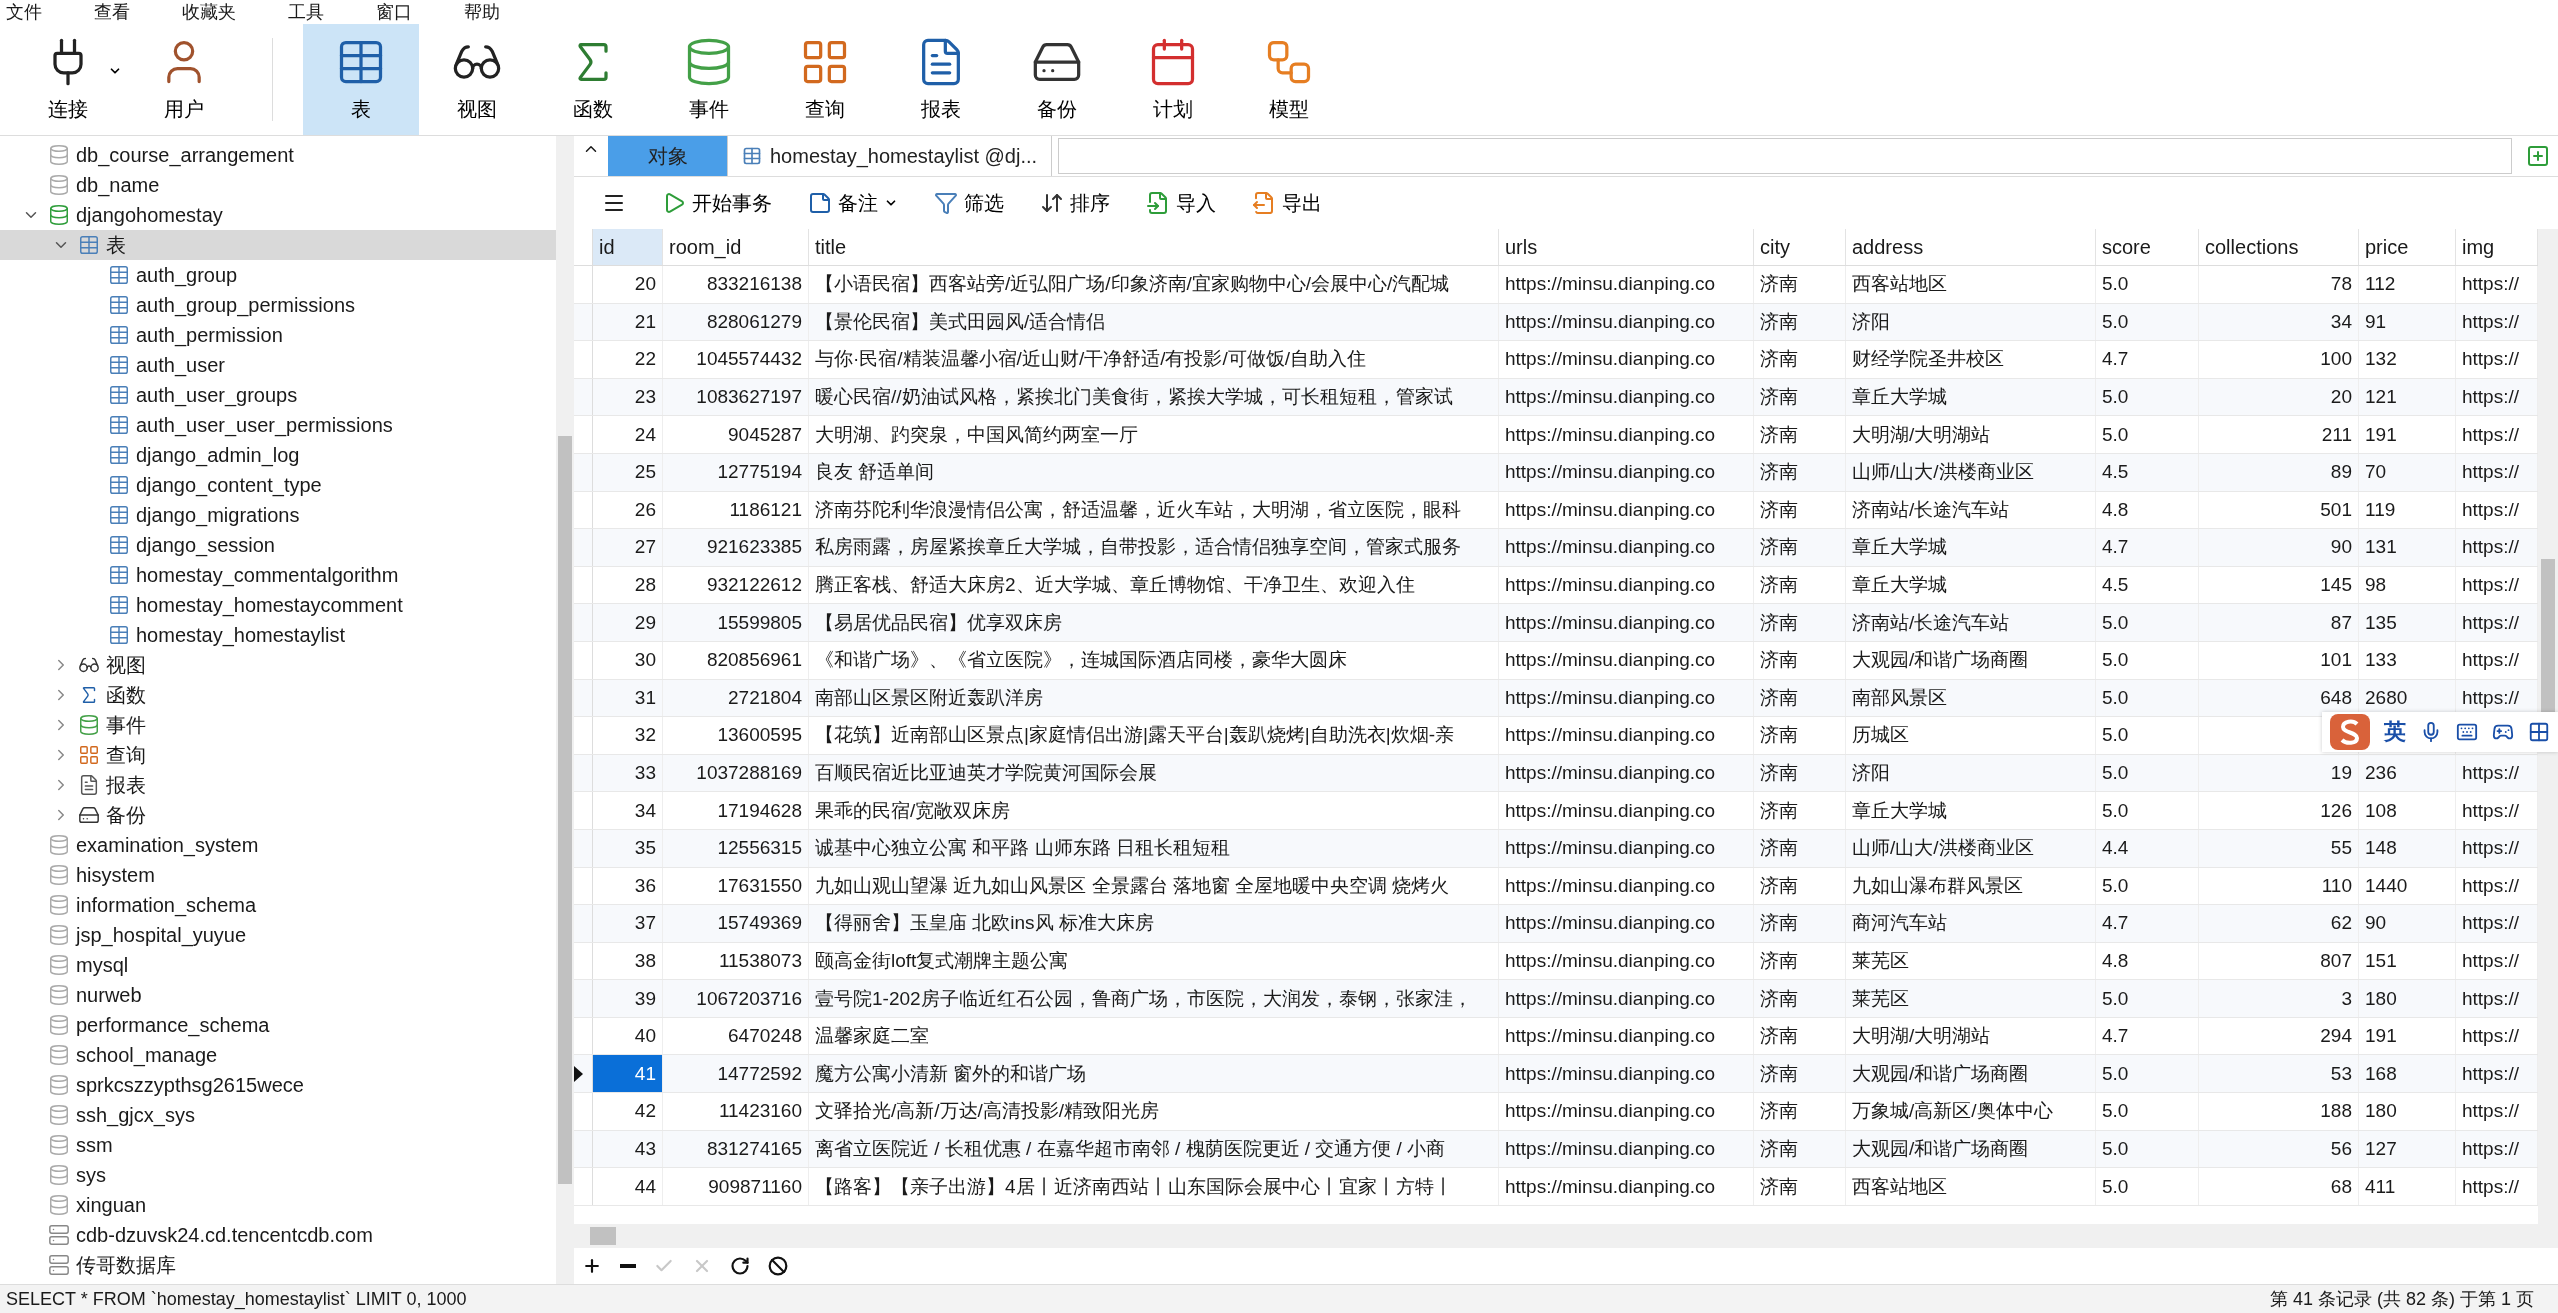  Describe the element at coordinates (394, 12) in the screenshot. I see `menu-item: 窗口` at that location.